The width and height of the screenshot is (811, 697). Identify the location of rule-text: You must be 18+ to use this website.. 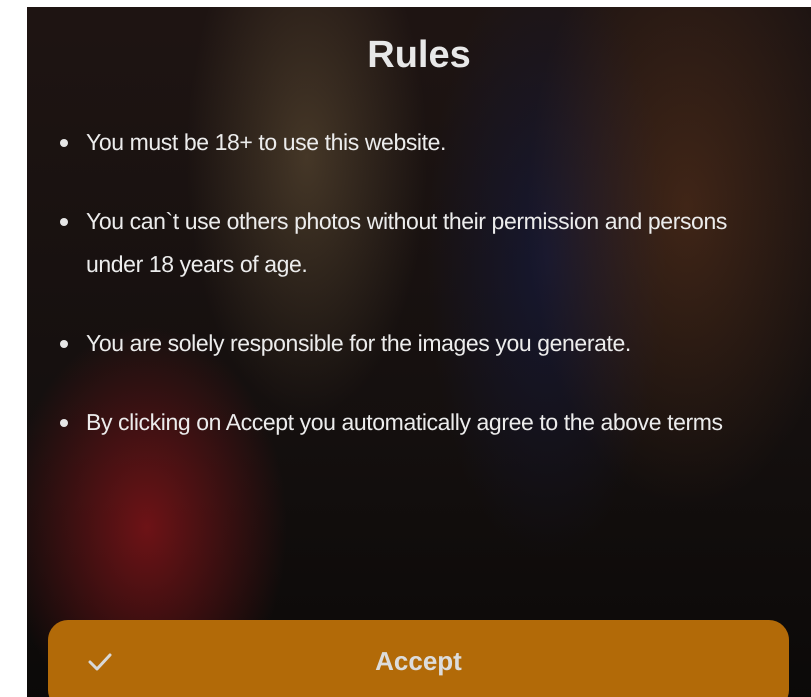
(266, 142).